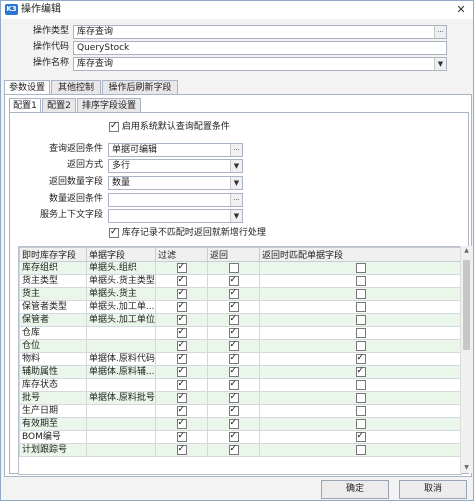 Image resolution: width=474 pixels, height=501 pixels. I want to click on table-row: 库存状态, so click(240, 385).